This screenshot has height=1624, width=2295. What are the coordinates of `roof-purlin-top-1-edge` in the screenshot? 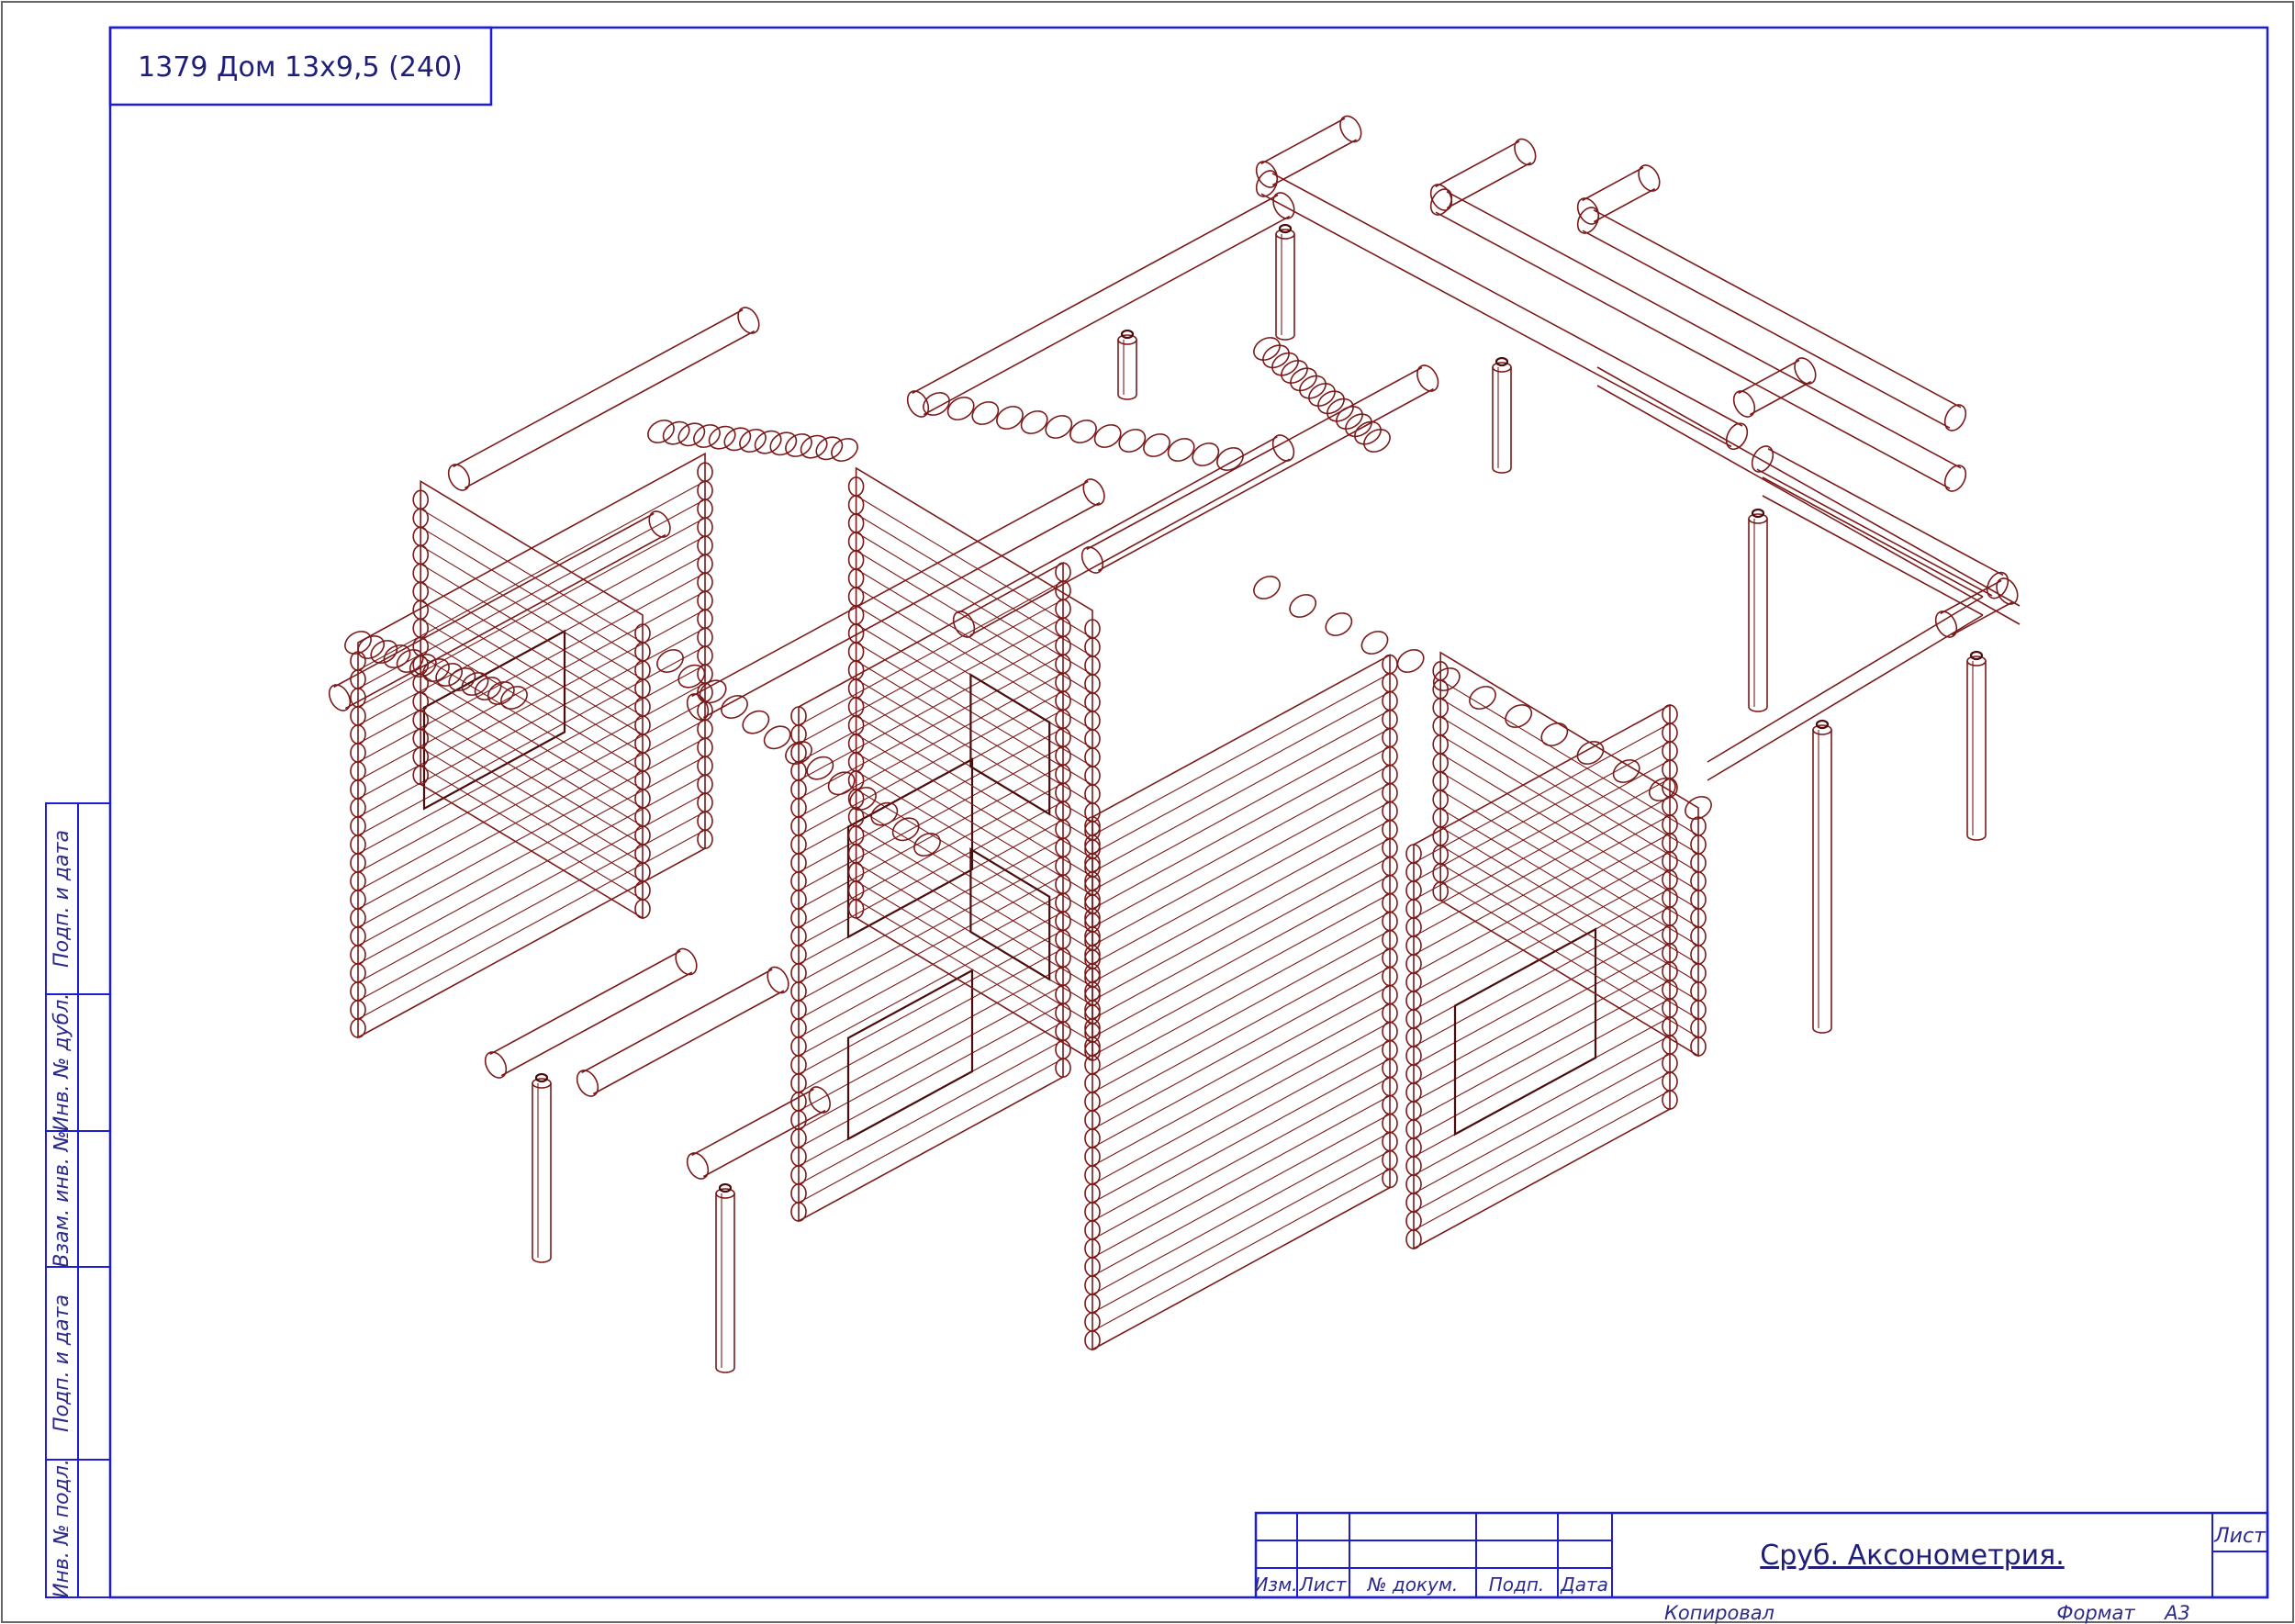 It's located at (1303, 141).